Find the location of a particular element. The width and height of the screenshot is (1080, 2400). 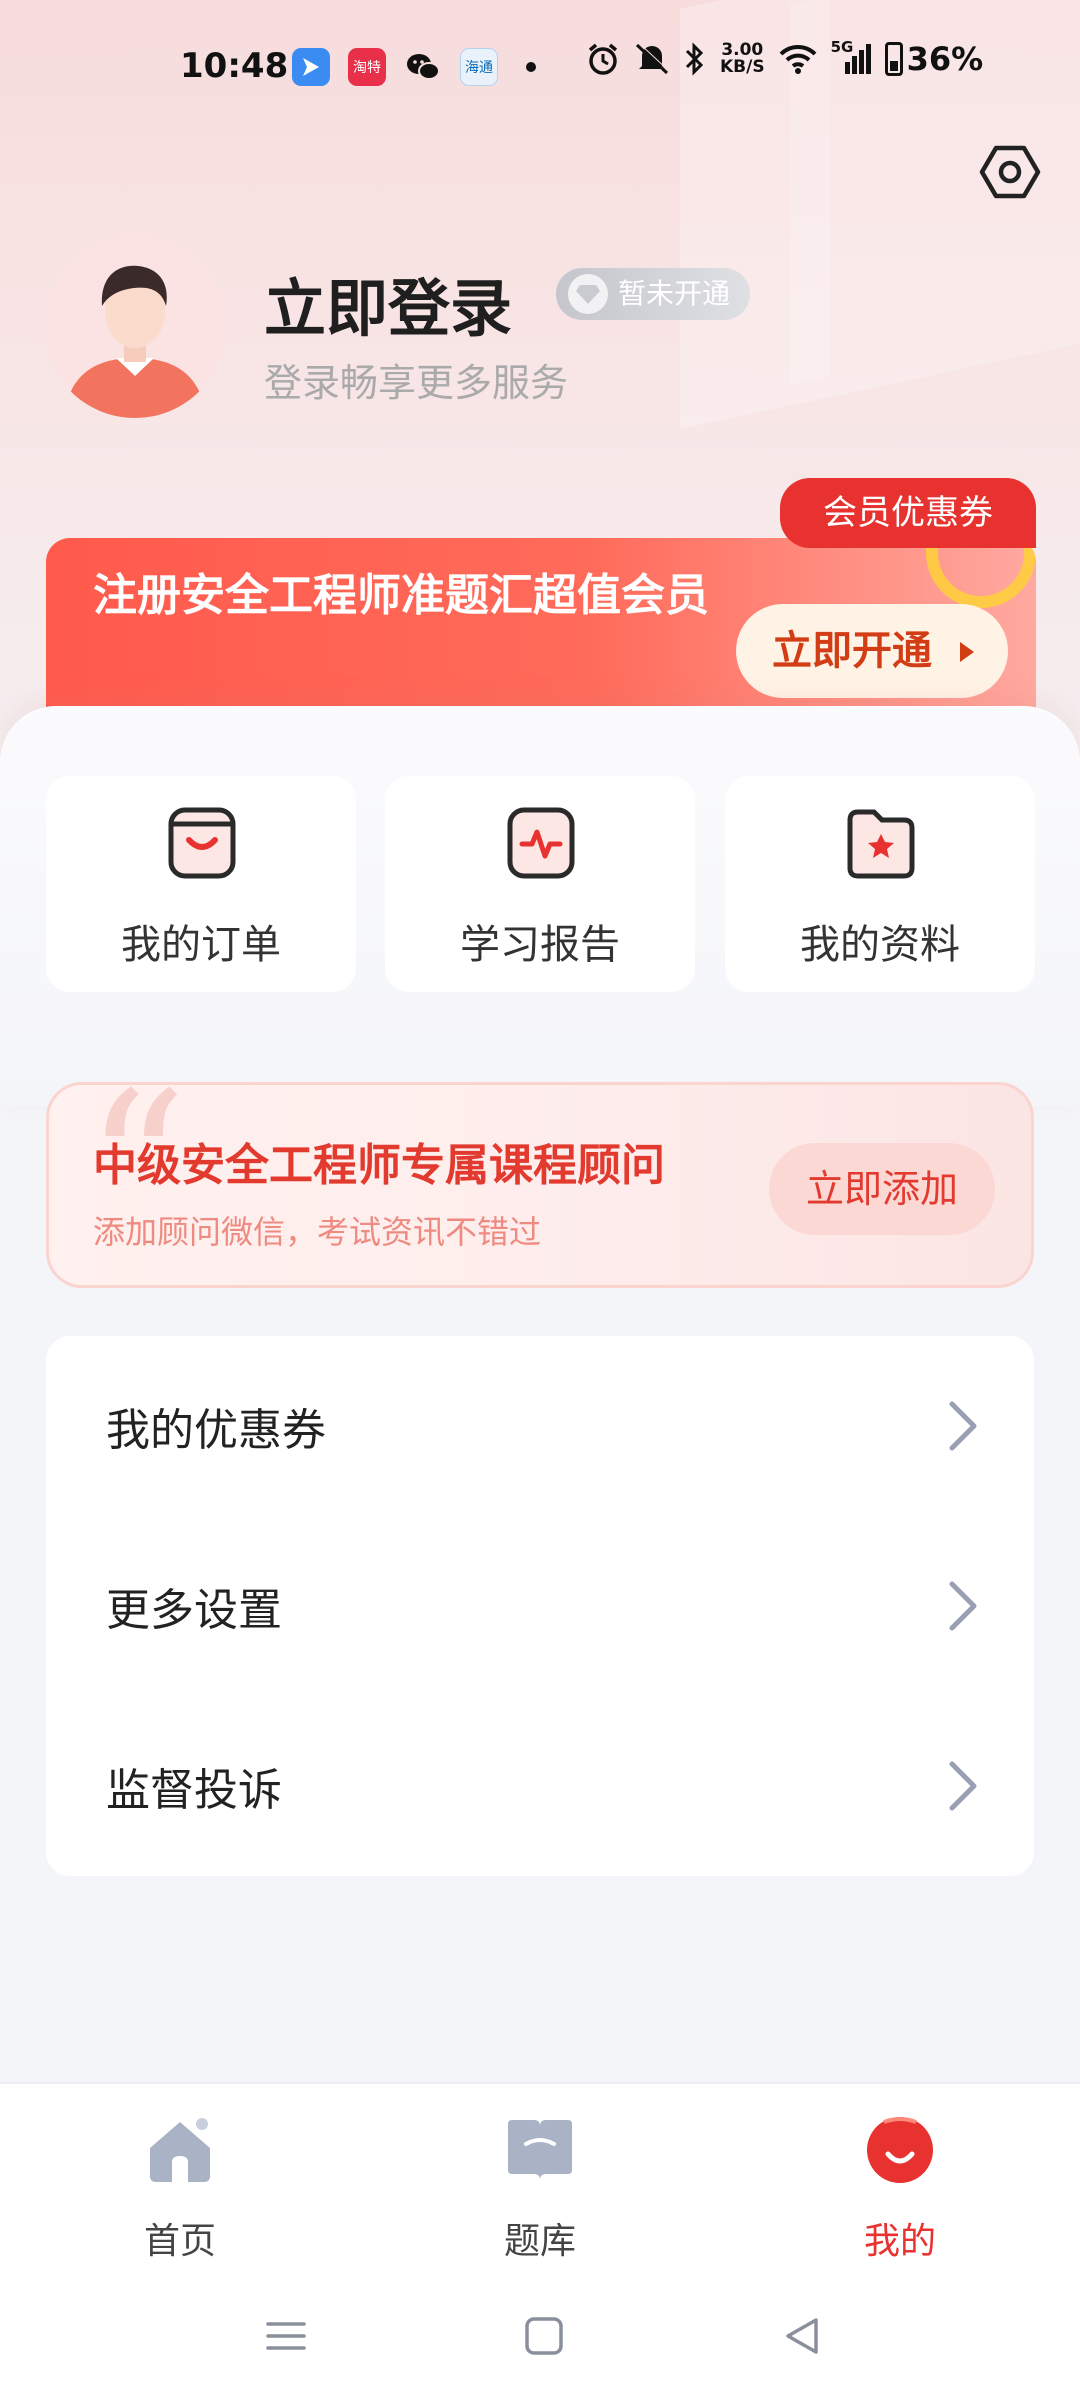

avatar is located at coordinates (135, 327).